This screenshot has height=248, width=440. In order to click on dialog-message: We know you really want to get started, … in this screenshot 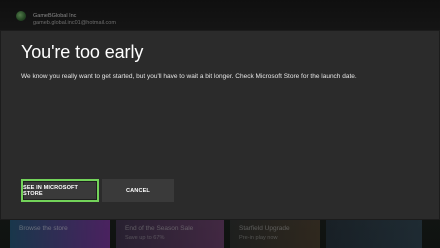, I will do `click(189, 76)`.